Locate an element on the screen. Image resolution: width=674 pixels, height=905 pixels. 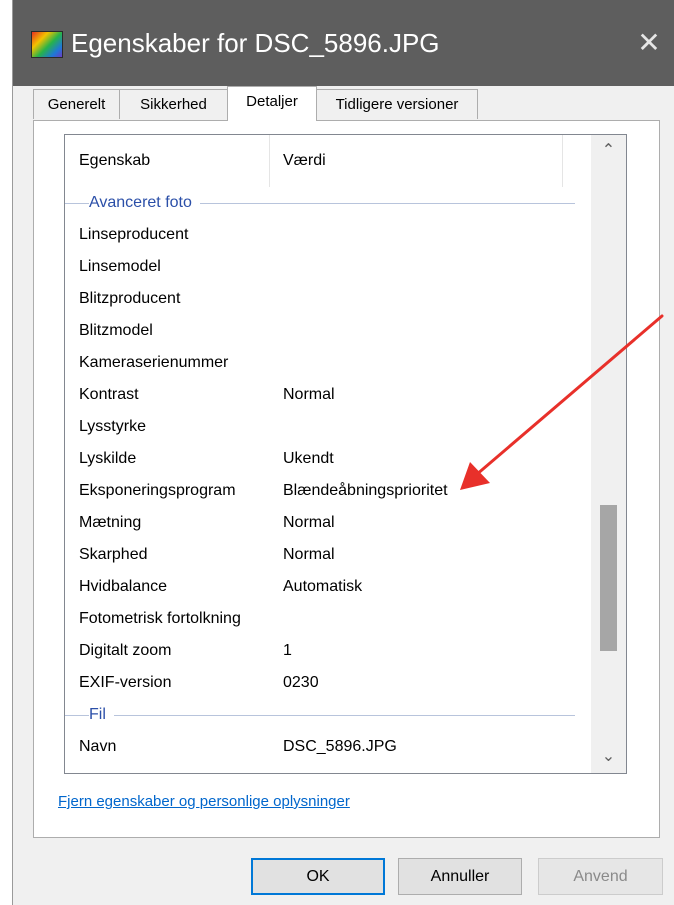
tab-detaljer: Detaljer is located at coordinates (272, 103).